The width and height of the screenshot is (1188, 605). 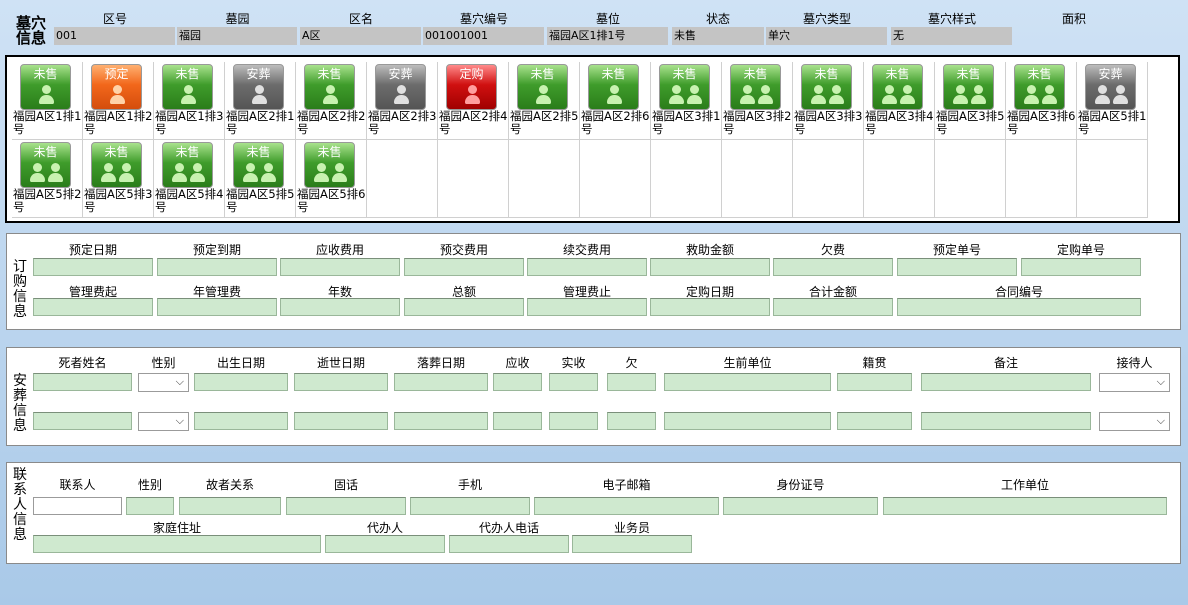 I want to click on grave-info-field: 福园, so click(x=237, y=36).